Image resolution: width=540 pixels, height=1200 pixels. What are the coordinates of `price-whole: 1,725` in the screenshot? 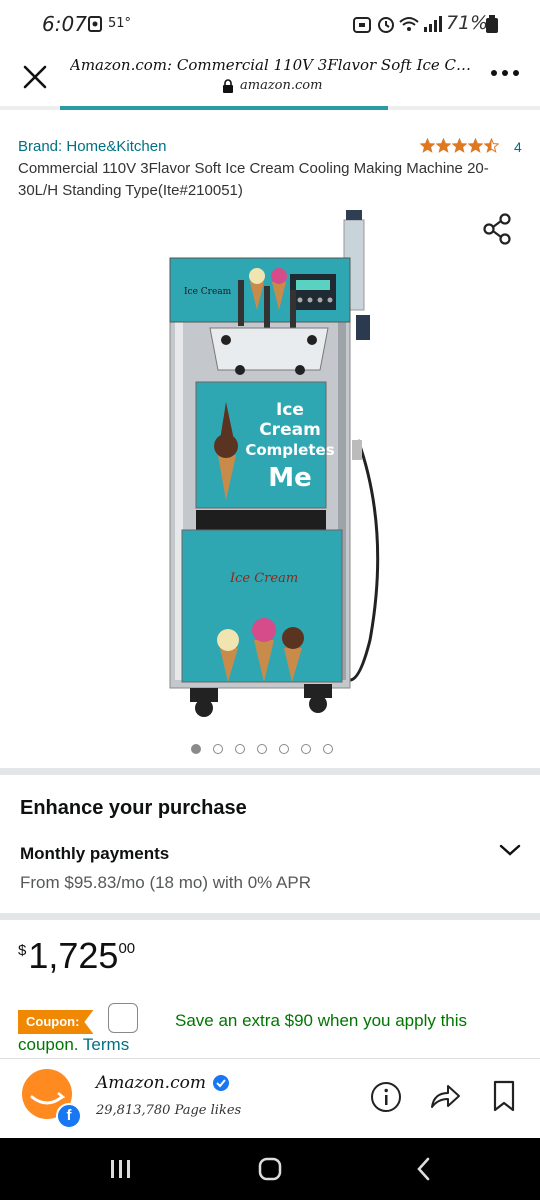 It's located at (73, 955).